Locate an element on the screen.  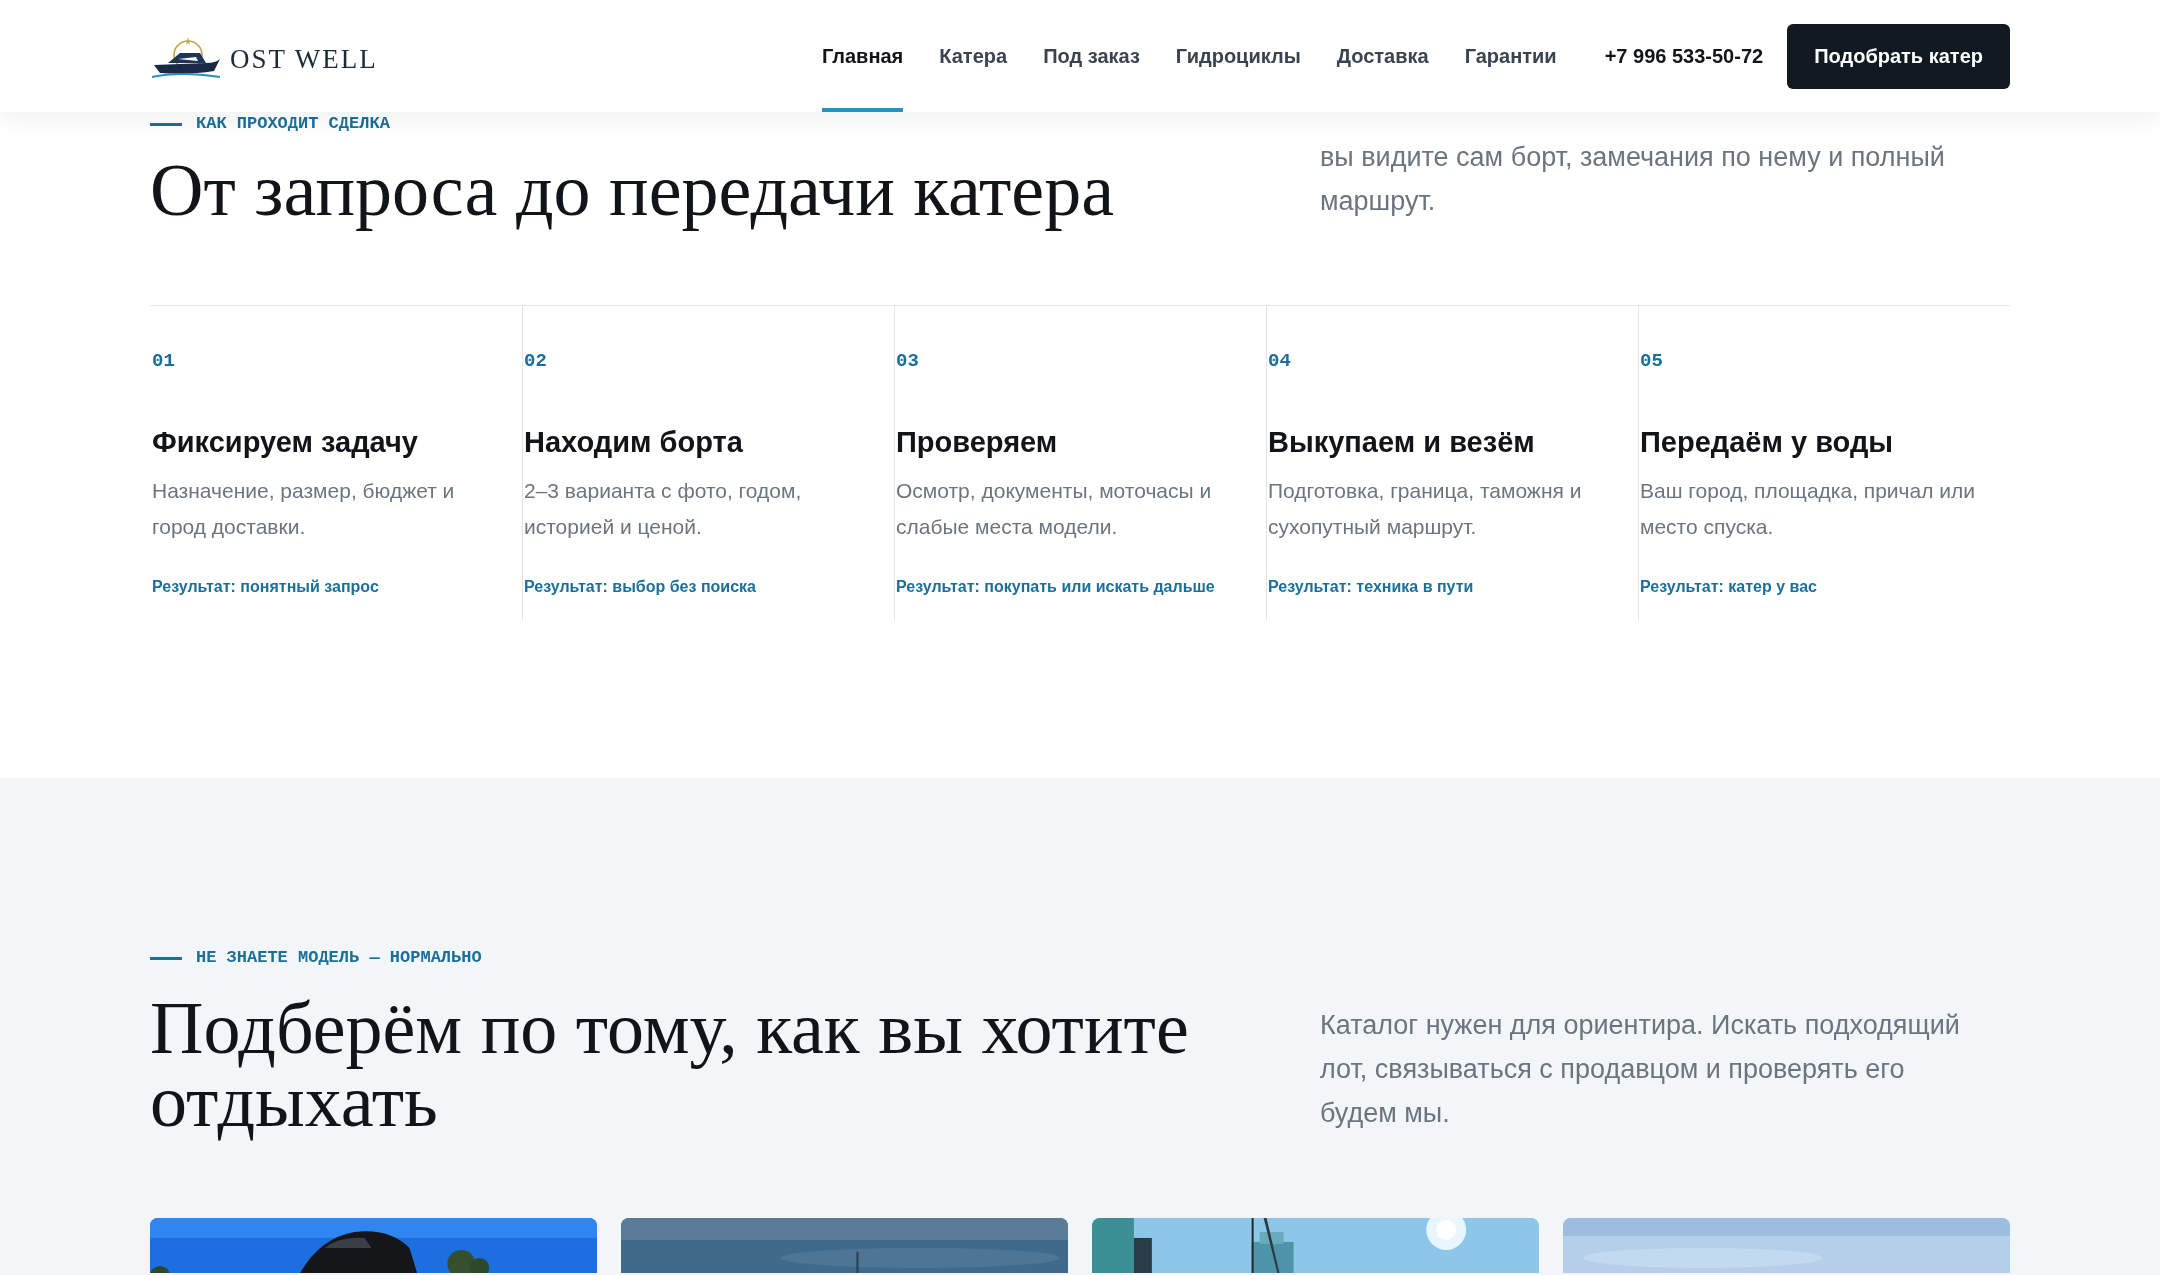
step-number: 03 is located at coordinates (908, 361).